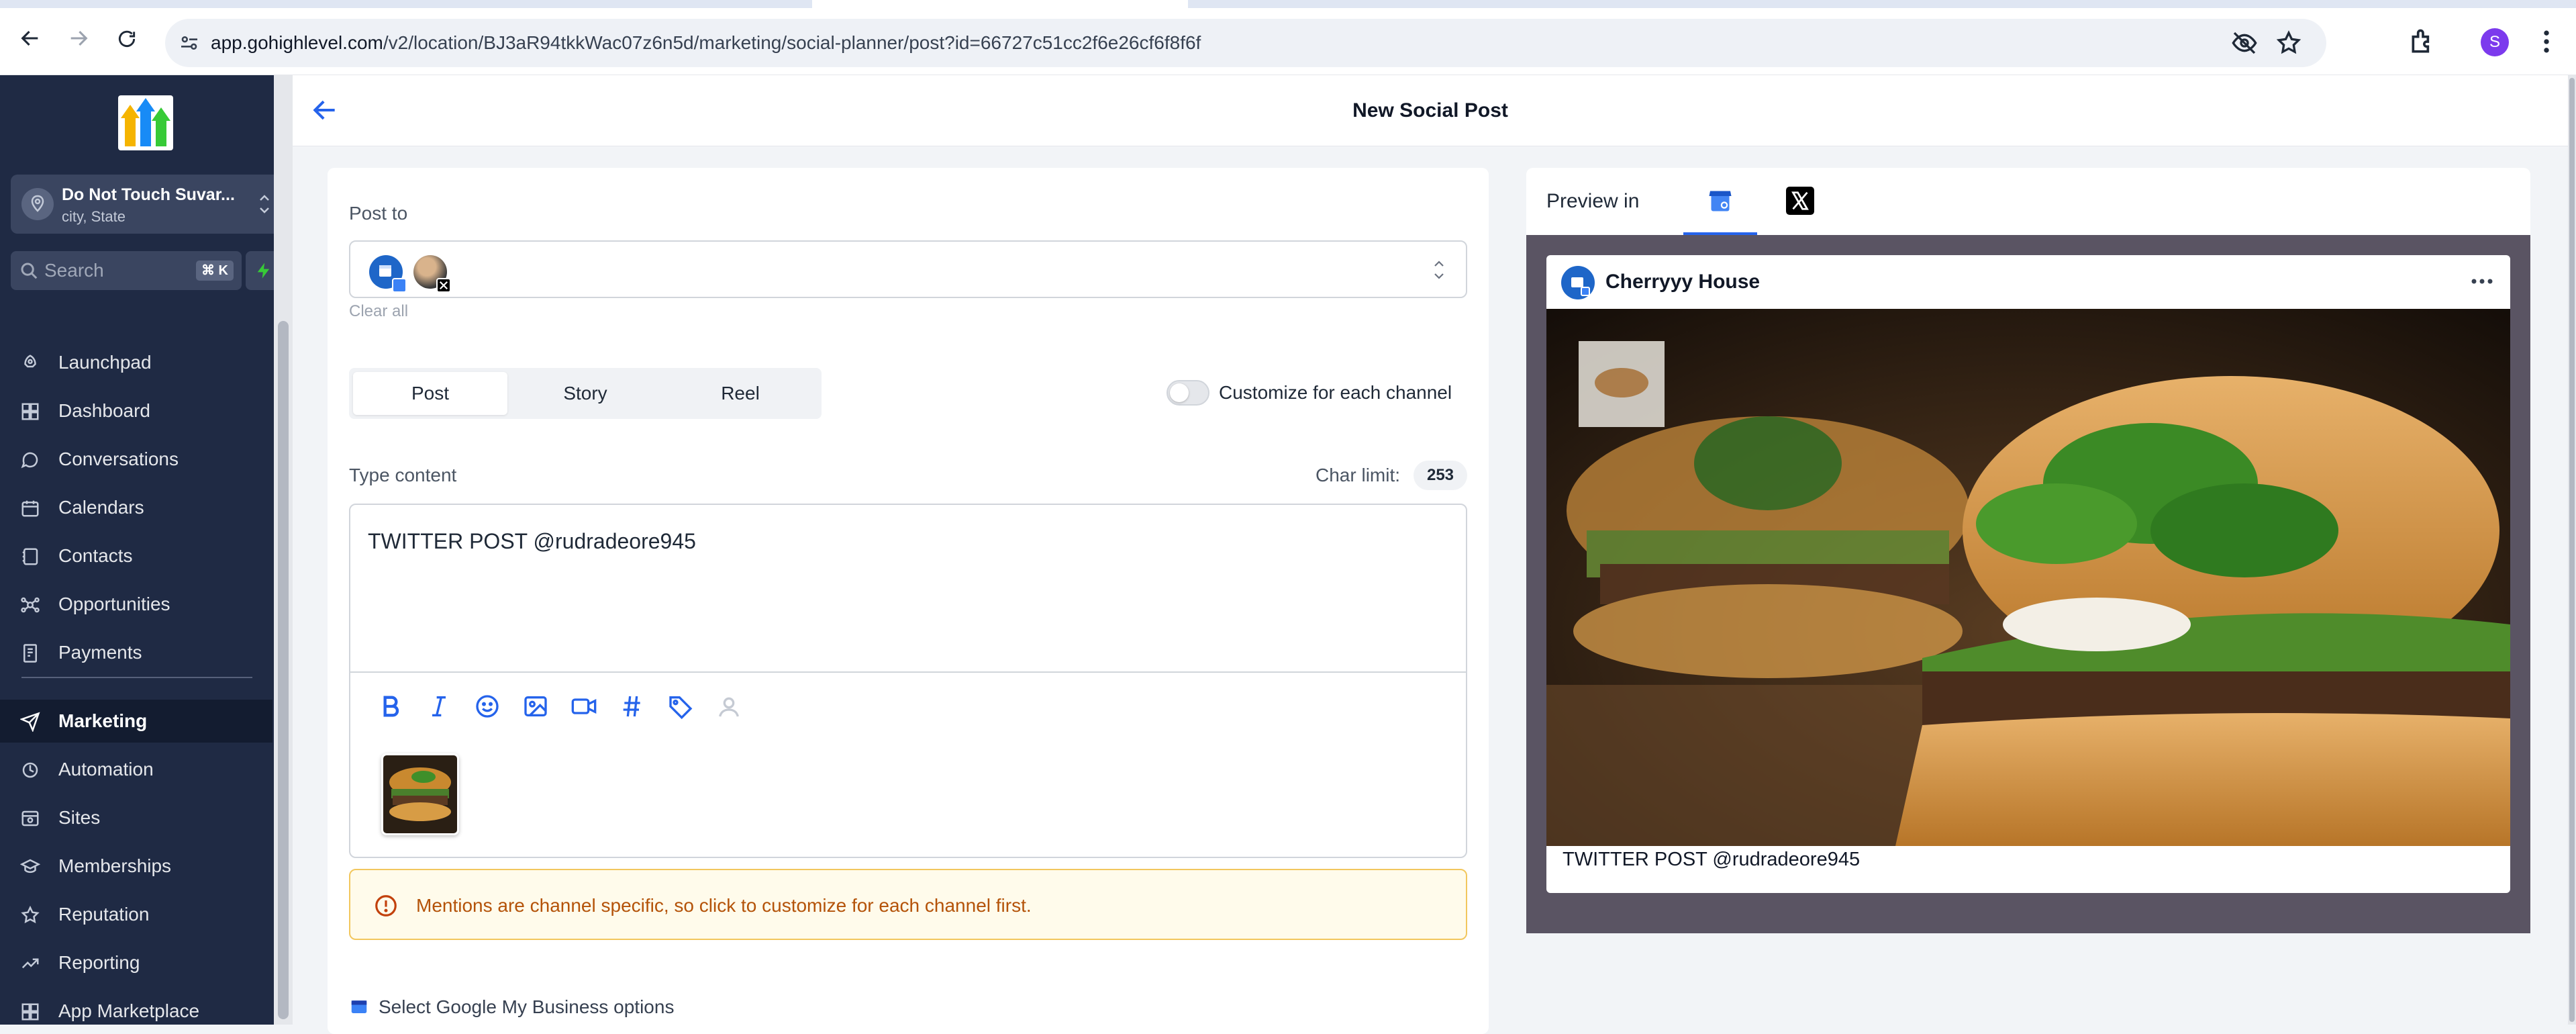 Image resolution: width=2576 pixels, height=1034 pixels. Describe the element at coordinates (127, 42) in the screenshot. I see `browser-reload-button` at that location.